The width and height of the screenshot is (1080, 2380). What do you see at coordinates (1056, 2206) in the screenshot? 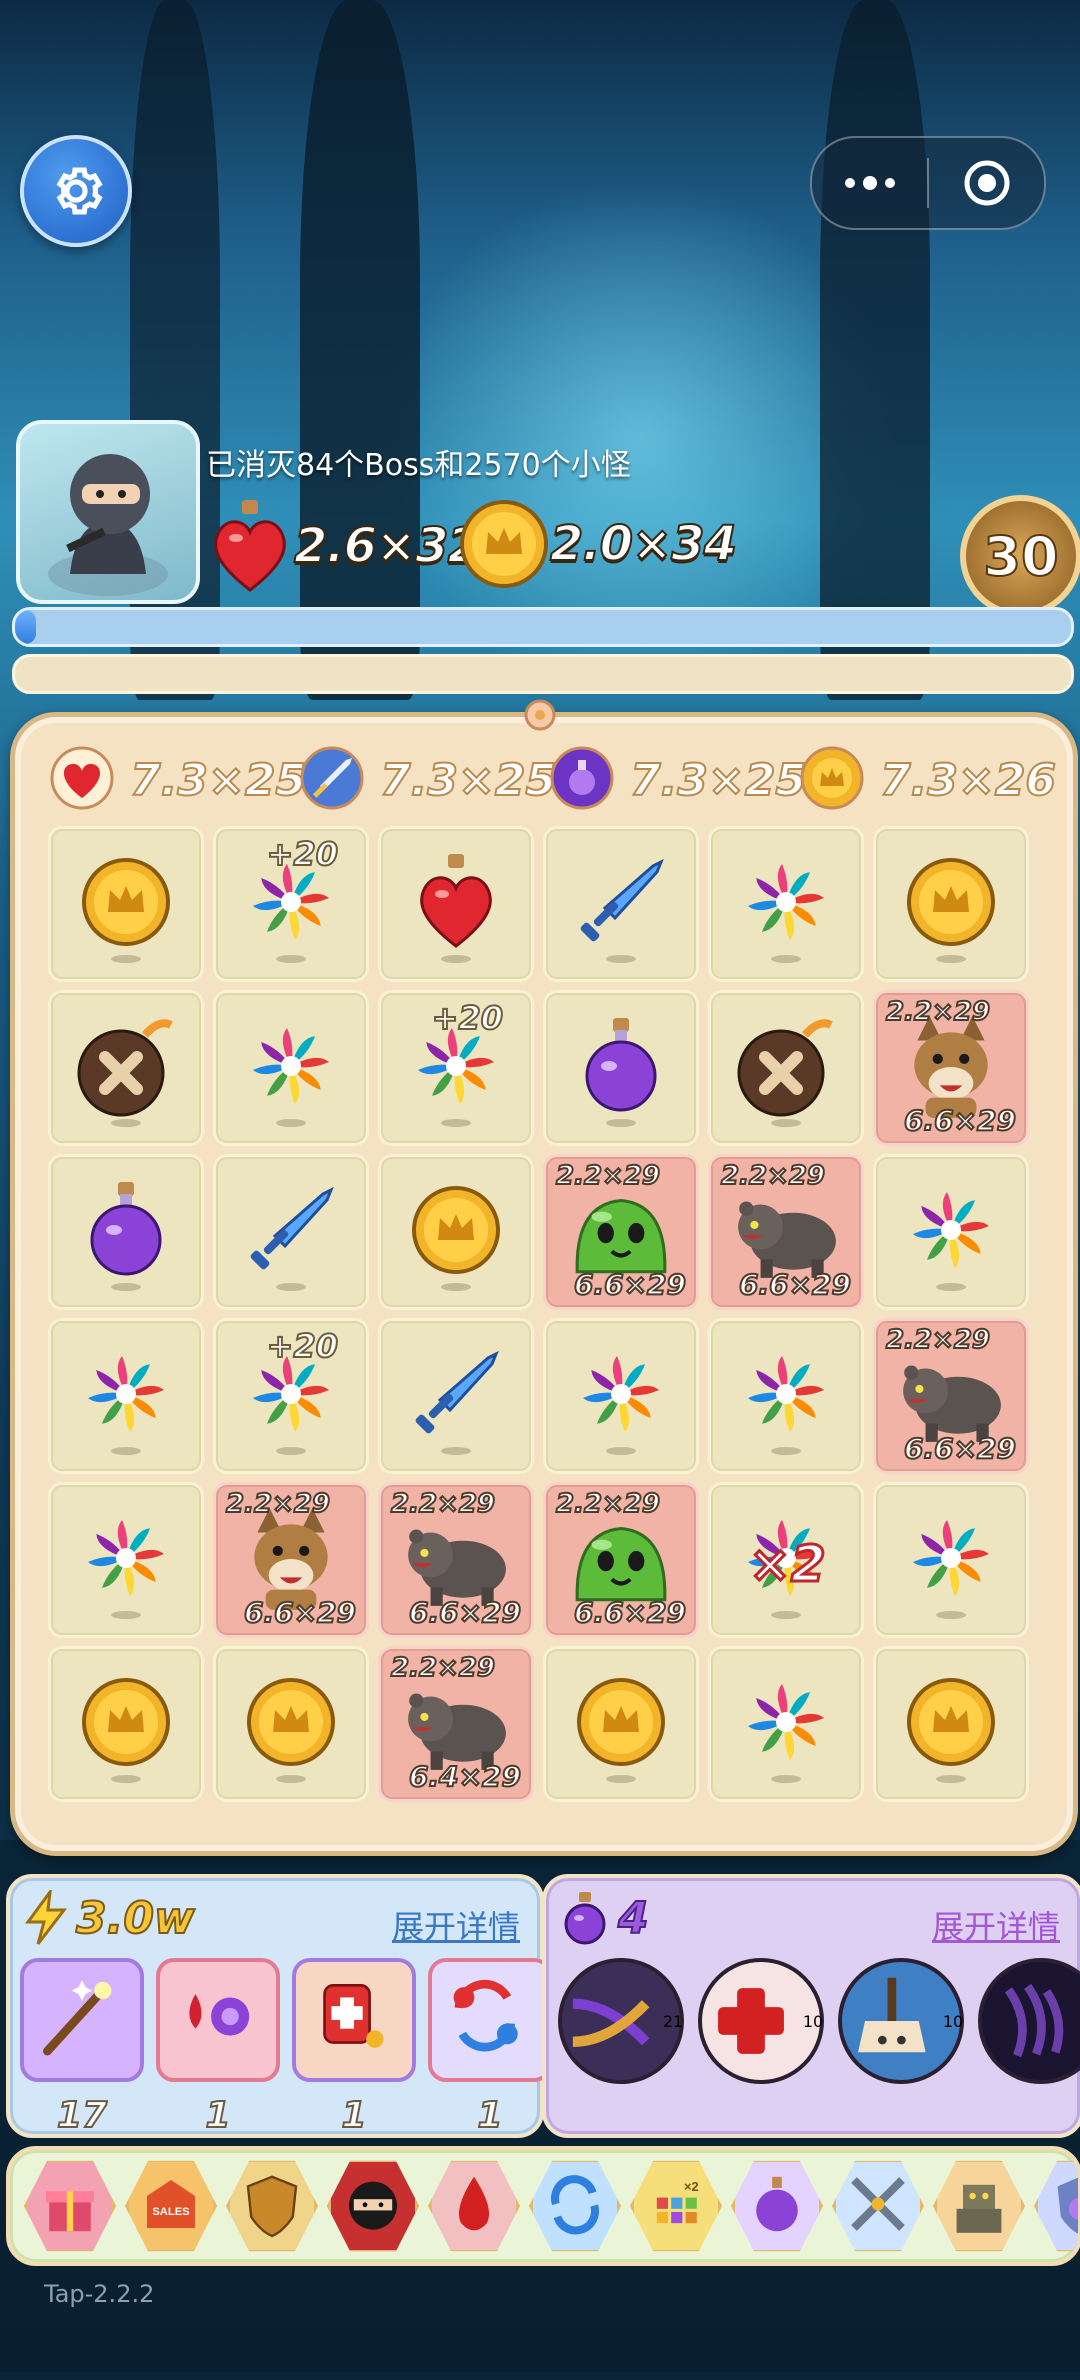
I see `shield-potion-button` at bounding box center [1056, 2206].